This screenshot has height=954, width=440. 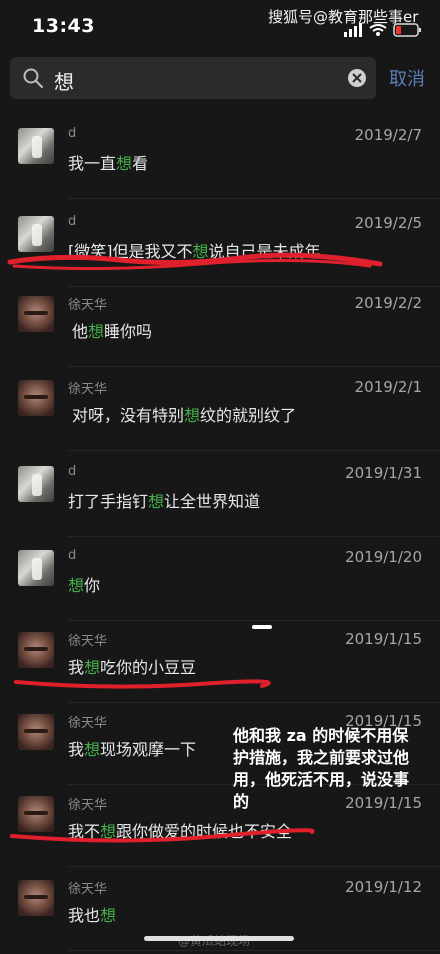 I want to click on home-indicator, so click(x=219, y=938).